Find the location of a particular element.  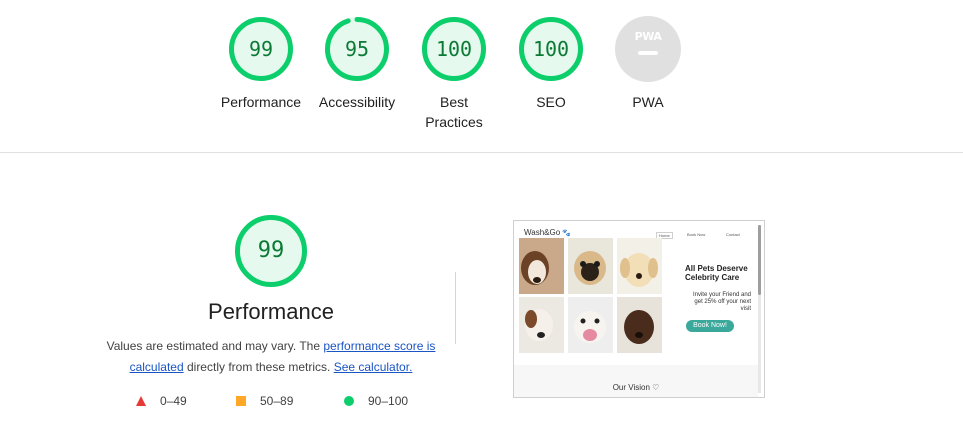

paw-icon: 🐾 is located at coordinates (567, 233).